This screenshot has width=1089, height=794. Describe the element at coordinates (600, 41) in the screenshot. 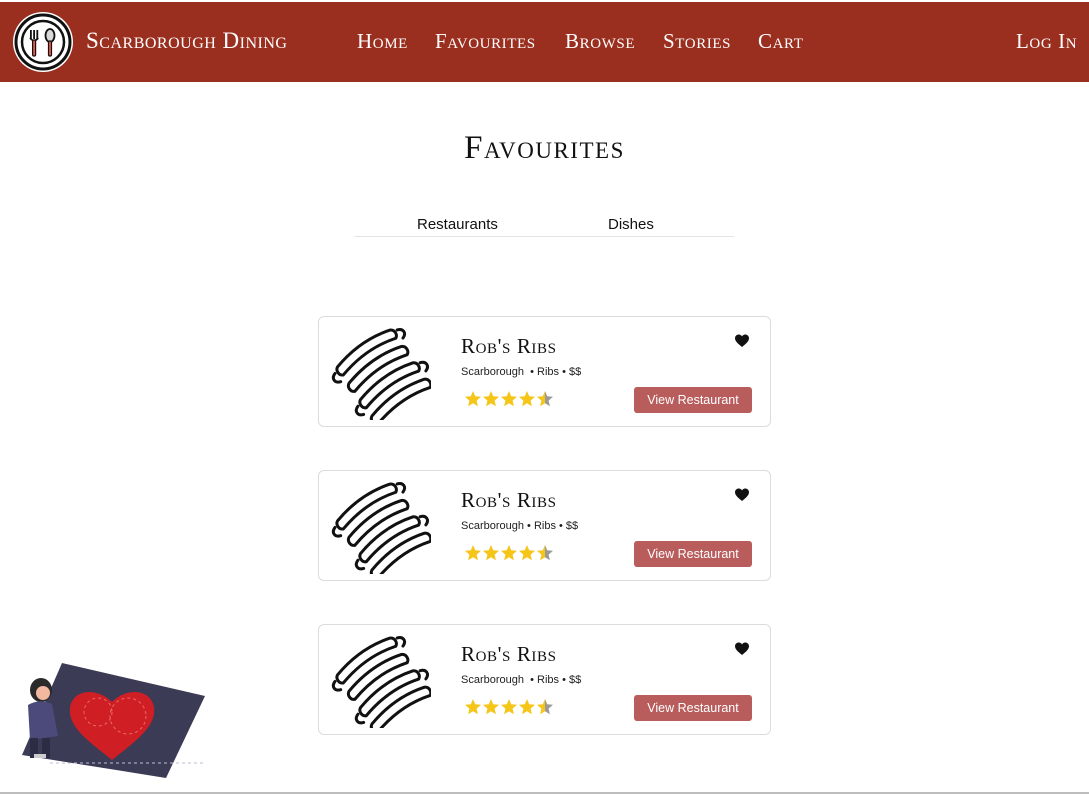

I see `nav-browse: Browse` at that location.